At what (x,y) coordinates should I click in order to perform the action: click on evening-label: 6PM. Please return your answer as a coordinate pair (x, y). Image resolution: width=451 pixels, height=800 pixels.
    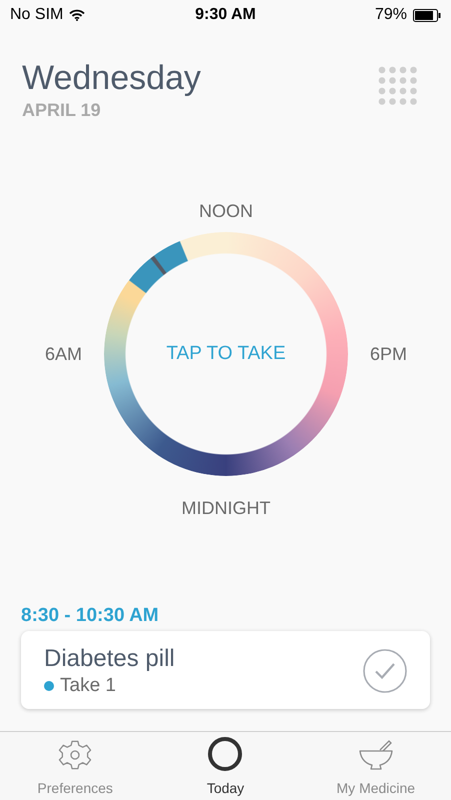
    Looking at the image, I should click on (389, 354).